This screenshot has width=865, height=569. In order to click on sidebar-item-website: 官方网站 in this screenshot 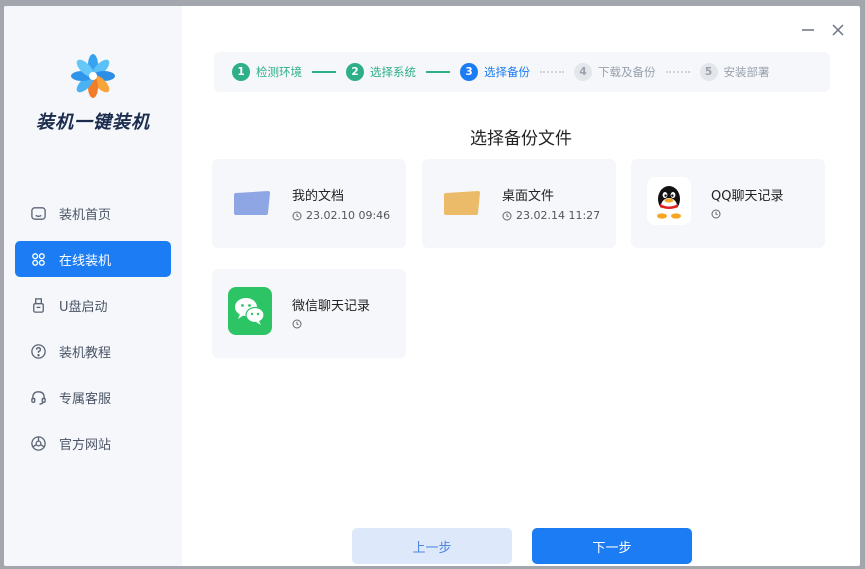, I will do `click(93, 443)`.